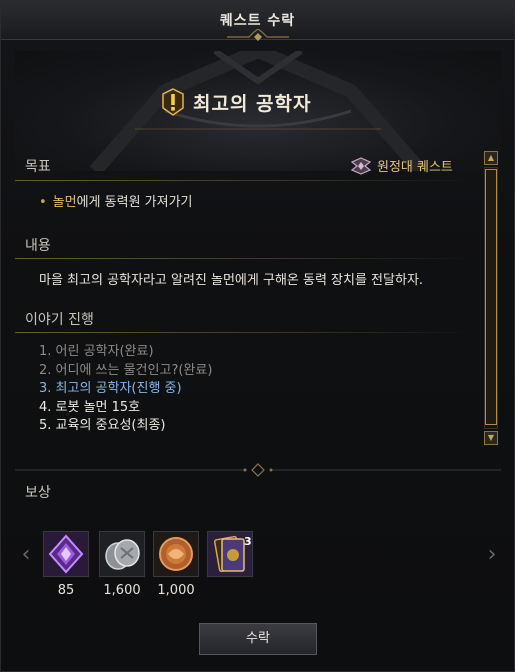 The height and width of the screenshot is (672, 515). I want to click on story-step-current: 3. 최고의 공학자(진행 중), so click(110, 388).